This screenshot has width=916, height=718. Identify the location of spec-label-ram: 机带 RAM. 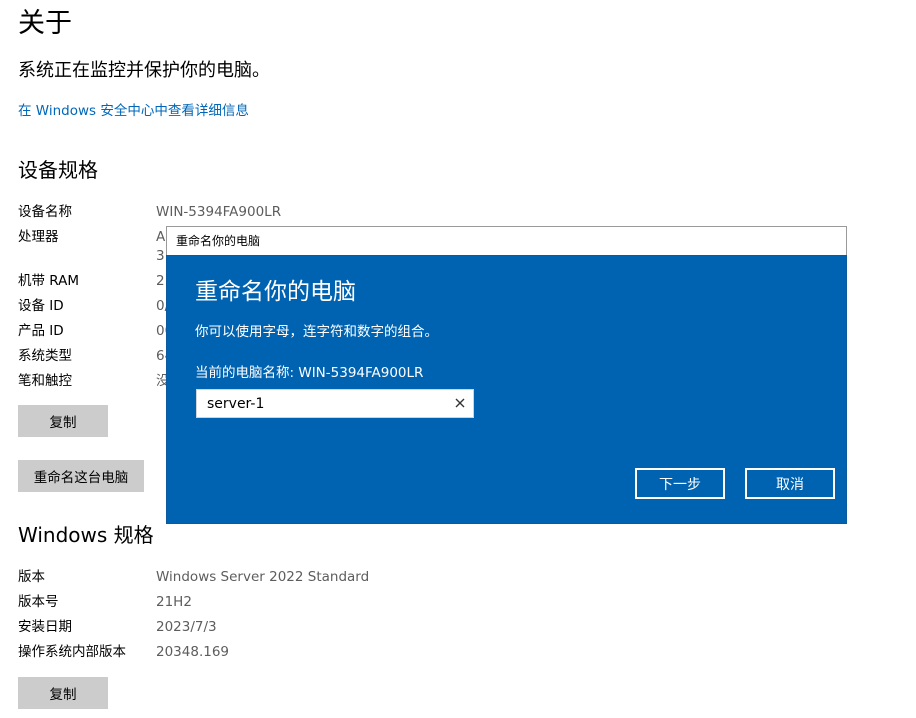
(49, 281).